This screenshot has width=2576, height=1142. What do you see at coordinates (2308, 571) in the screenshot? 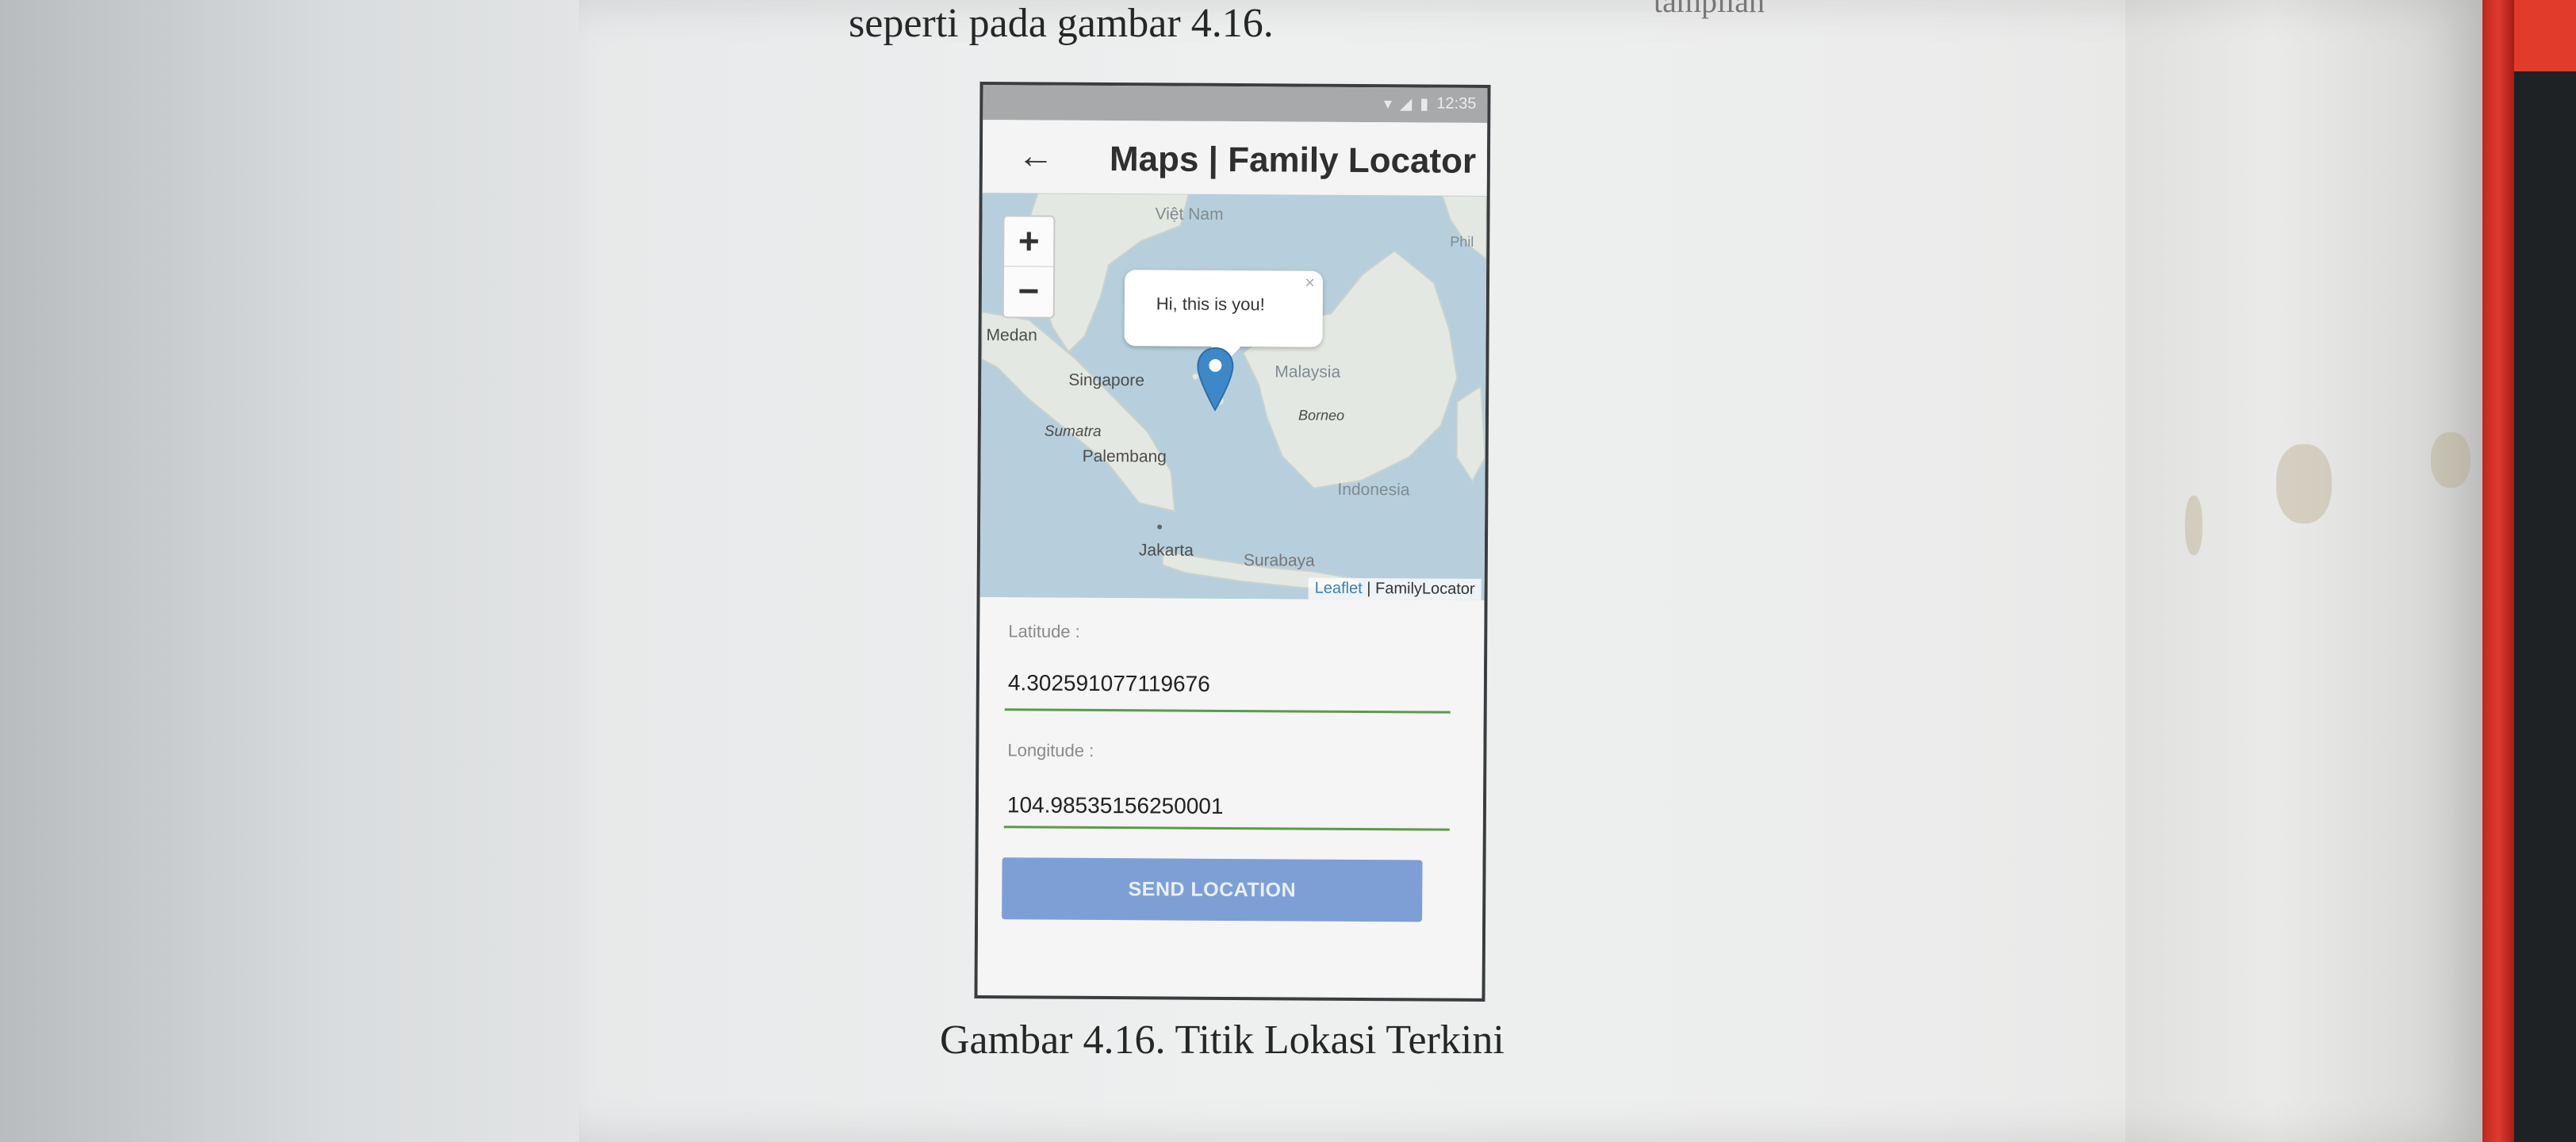
I see `page-fold-shadow` at bounding box center [2308, 571].